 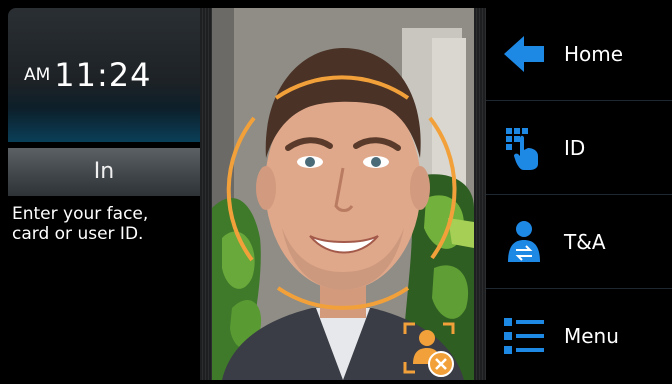 What do you see at coordinates (585, 242) in the screenshot?
I see `time-attendance-label: T&A` at bounding box center [585, 242].